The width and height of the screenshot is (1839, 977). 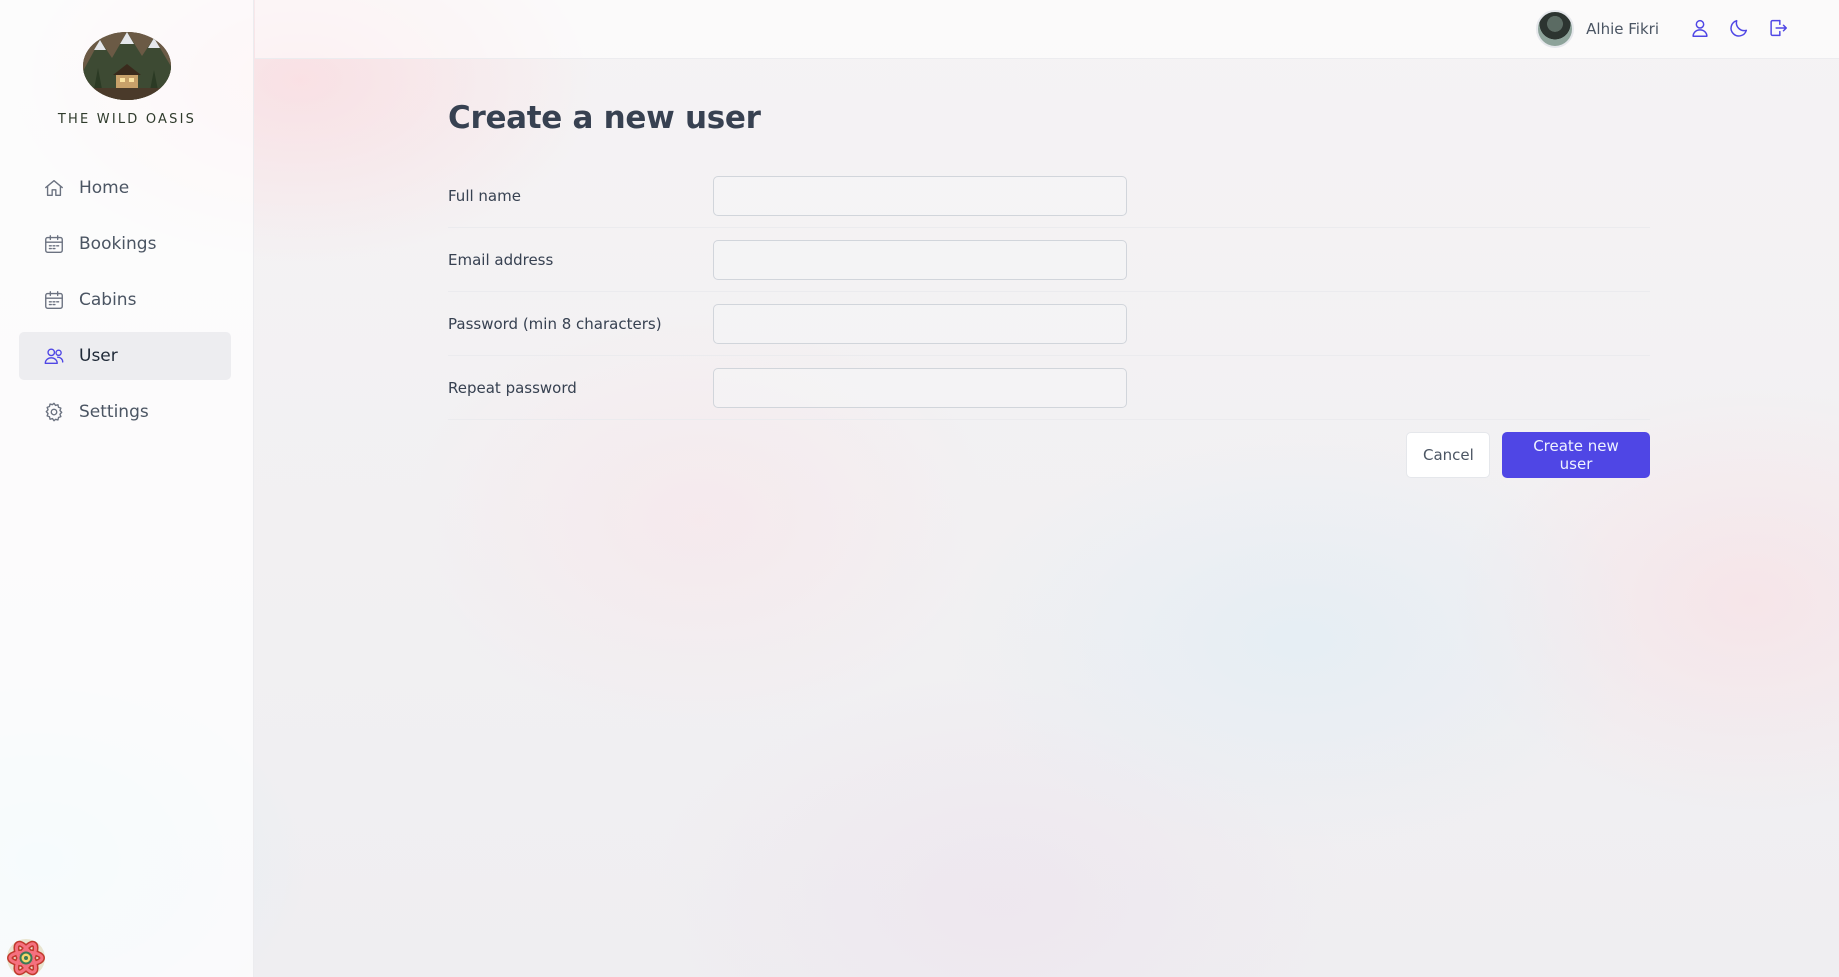 I want to click on sidebar-item-label: Bookings, so click(x=118, y=244).